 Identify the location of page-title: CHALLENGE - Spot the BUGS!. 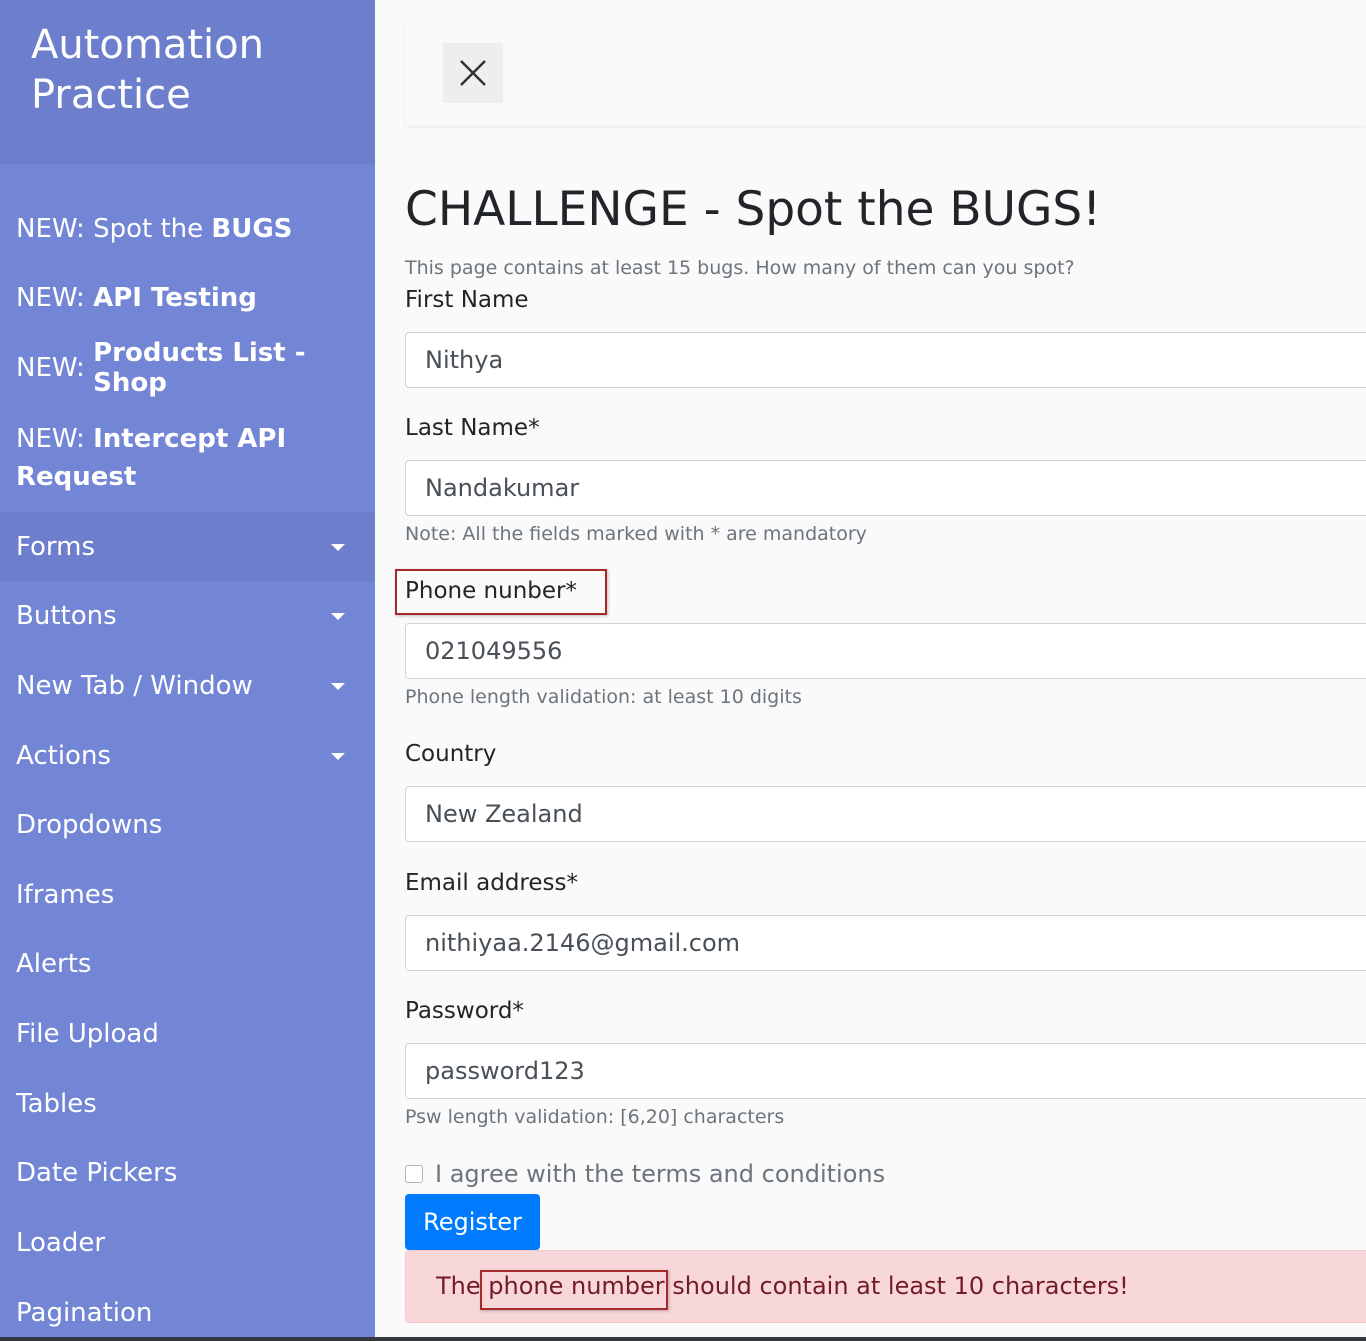
(753, 209).